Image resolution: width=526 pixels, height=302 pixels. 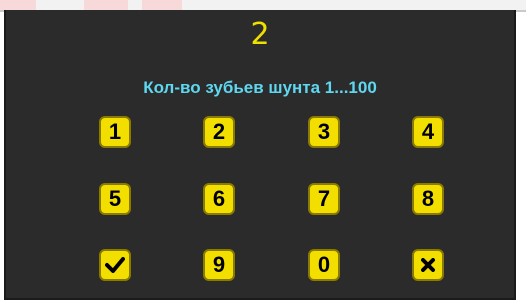 What do you see at coordinates (219, 132) in the screenshot?
I see `key-2: 2` at bounding box center [219, 132].